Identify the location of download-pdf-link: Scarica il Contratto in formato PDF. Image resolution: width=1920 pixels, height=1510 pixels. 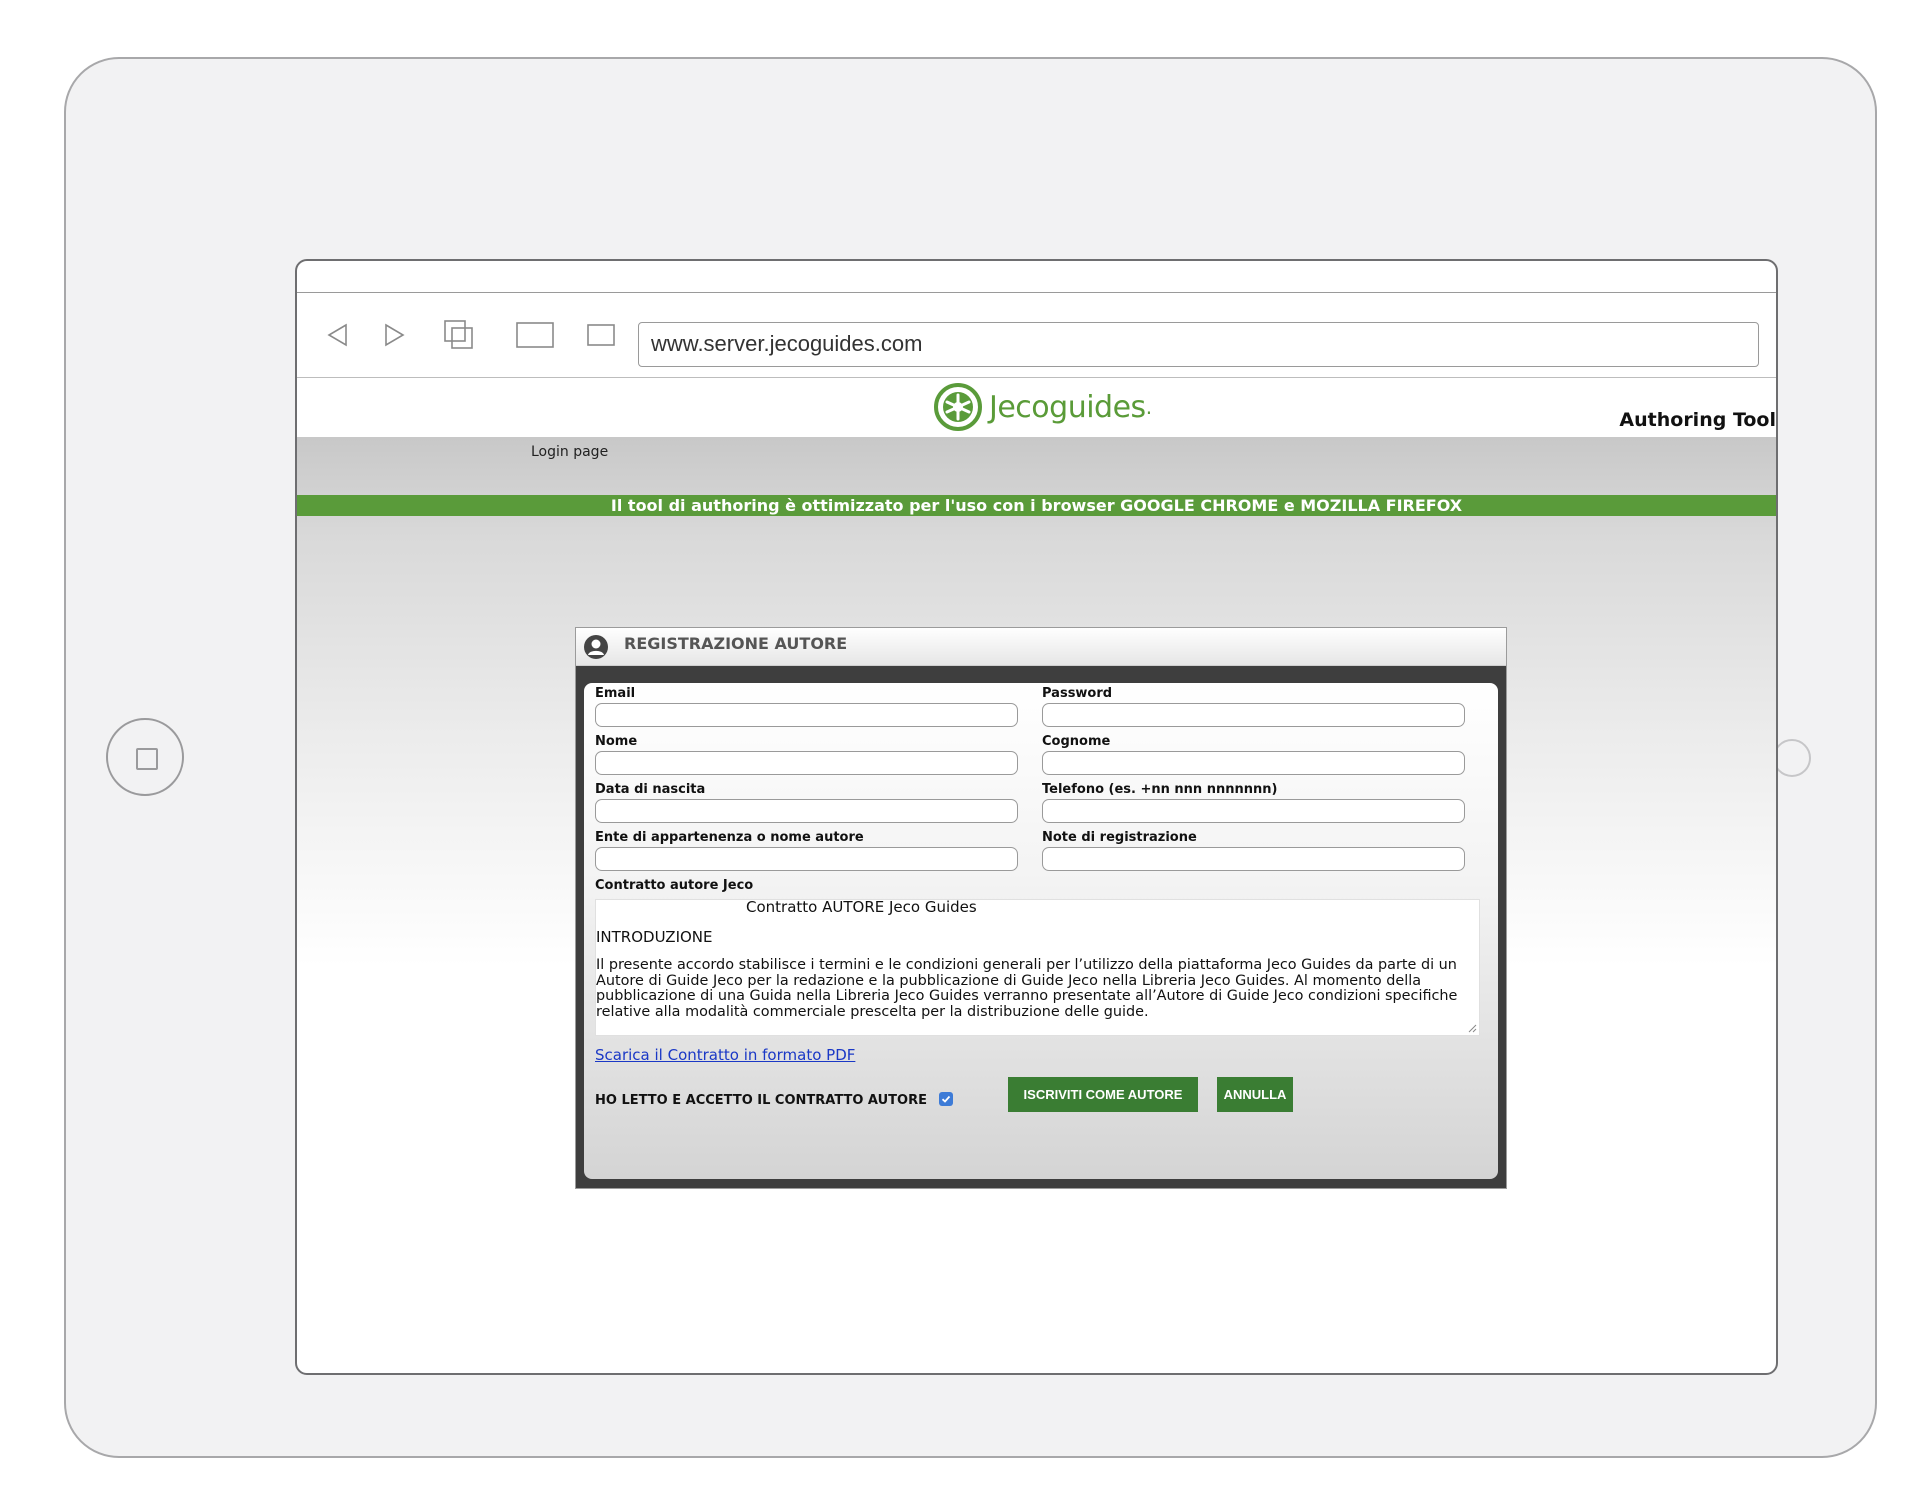
(725, 1055).